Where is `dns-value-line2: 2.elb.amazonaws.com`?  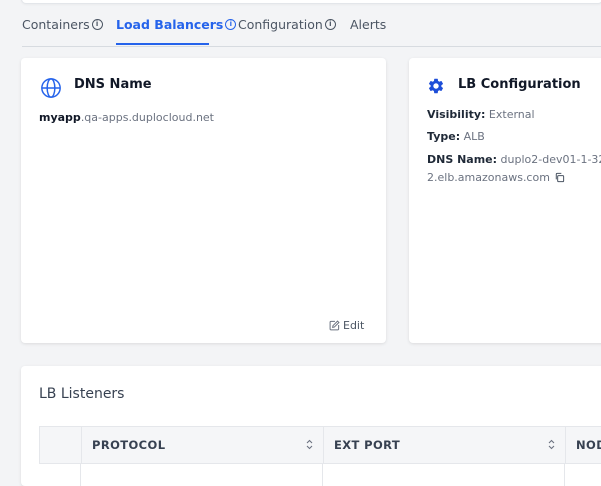 dns-value-line2: 2.elb.amazonaws.com is located at coordinates (488, 177).